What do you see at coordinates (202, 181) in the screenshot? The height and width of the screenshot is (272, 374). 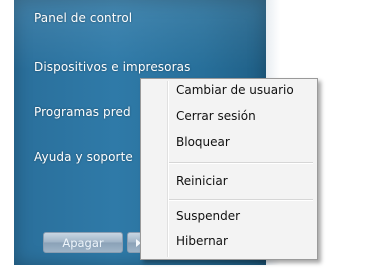 I see `menu-item-restart: Reiniciar` at bounding box center [202, 181].